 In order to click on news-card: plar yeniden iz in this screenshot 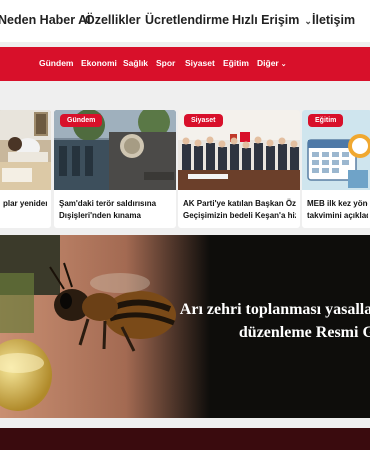, I will do `click(25, 169)`.